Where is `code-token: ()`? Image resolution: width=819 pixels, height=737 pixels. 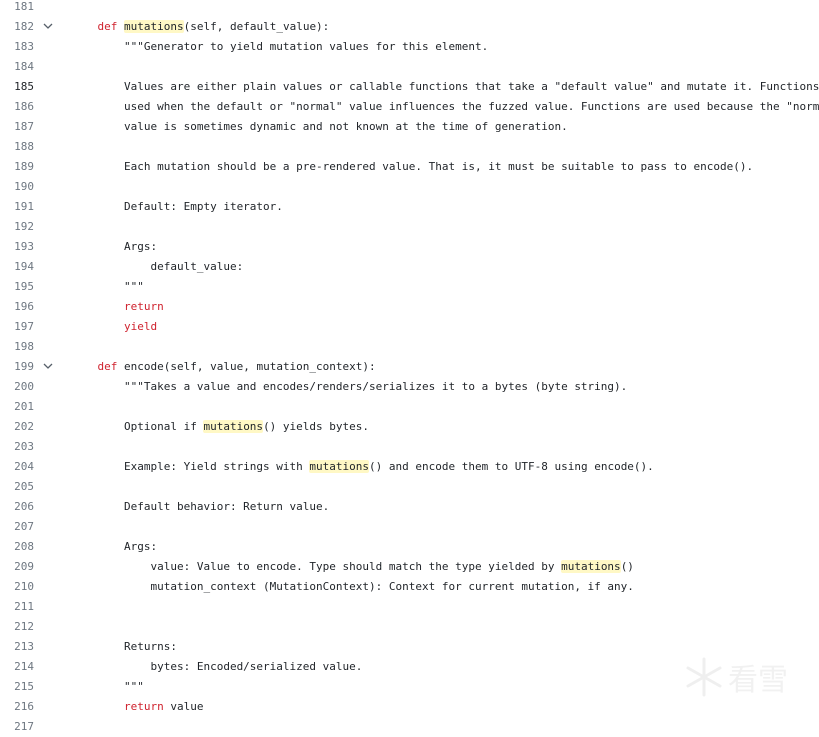
code-token: () is located at coordinates (627, 566).